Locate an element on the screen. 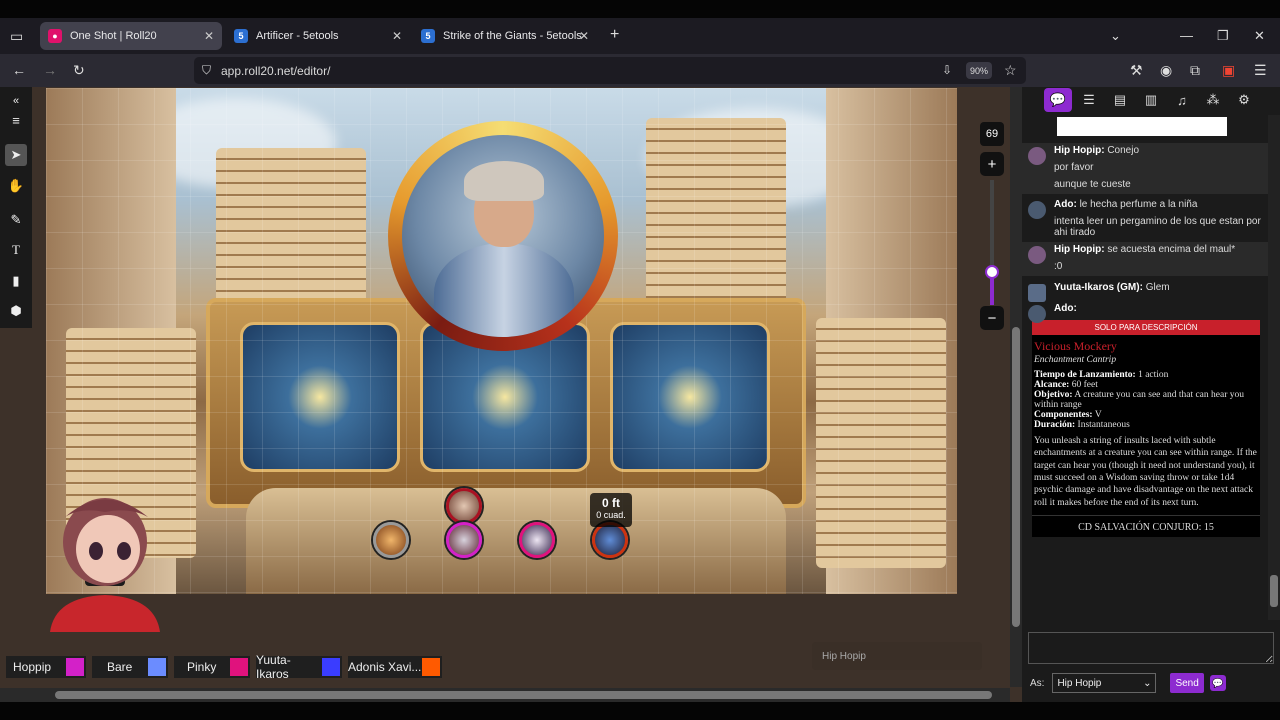  library-icon: ▥ is located at coordinates (1151, 100).